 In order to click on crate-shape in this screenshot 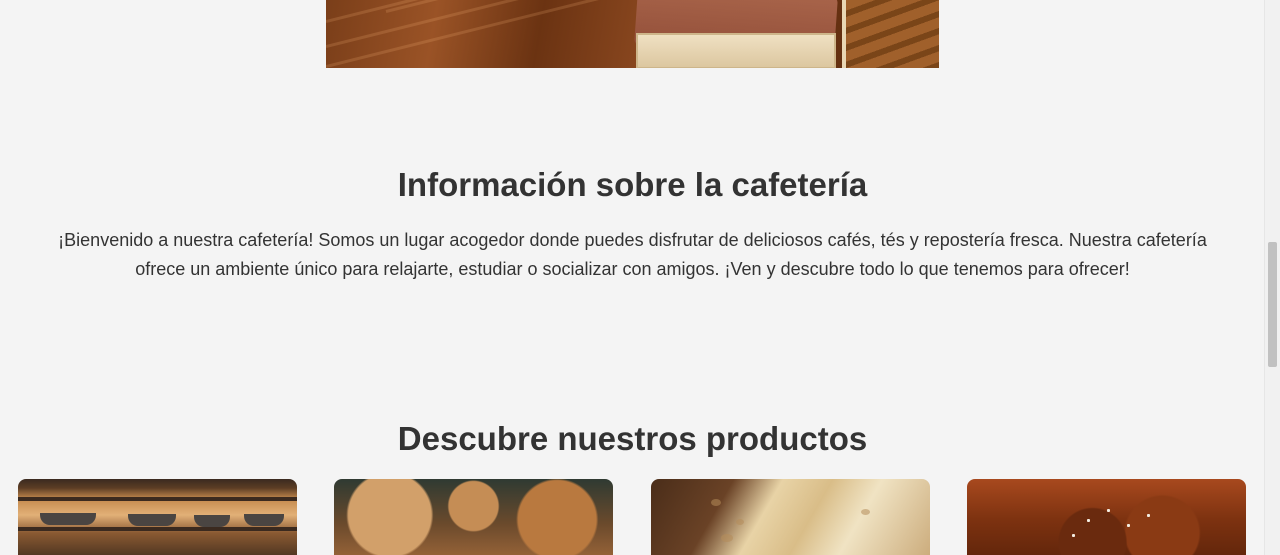, I will do `click(892, 34)`.